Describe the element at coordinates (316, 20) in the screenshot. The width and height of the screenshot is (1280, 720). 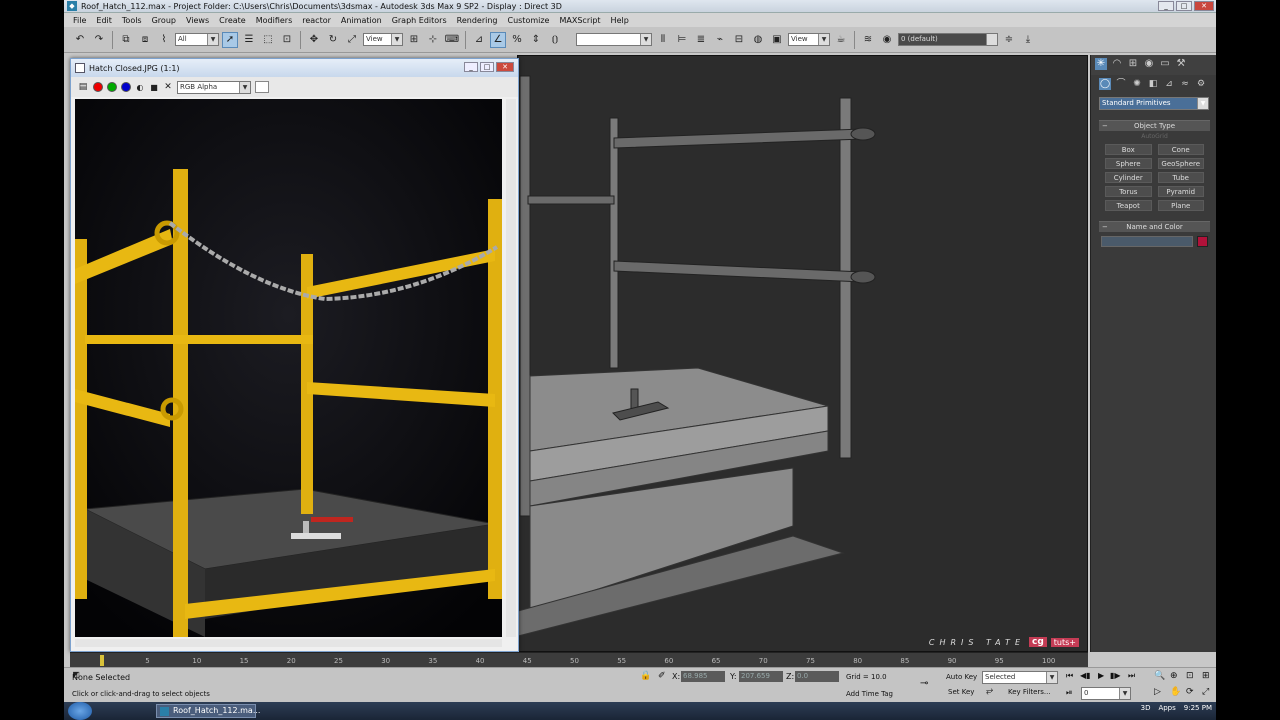
I see `menu-reactor: reactor` at that location.